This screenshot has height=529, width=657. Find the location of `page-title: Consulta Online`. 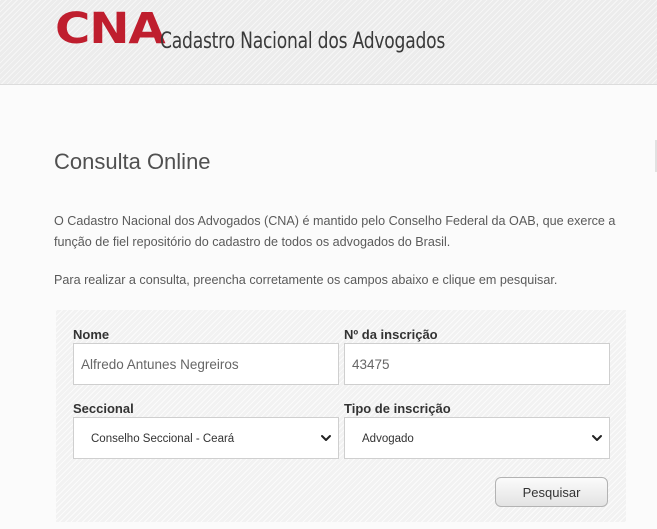

page-title: Consulta Online is located at coordinates (132, 161).